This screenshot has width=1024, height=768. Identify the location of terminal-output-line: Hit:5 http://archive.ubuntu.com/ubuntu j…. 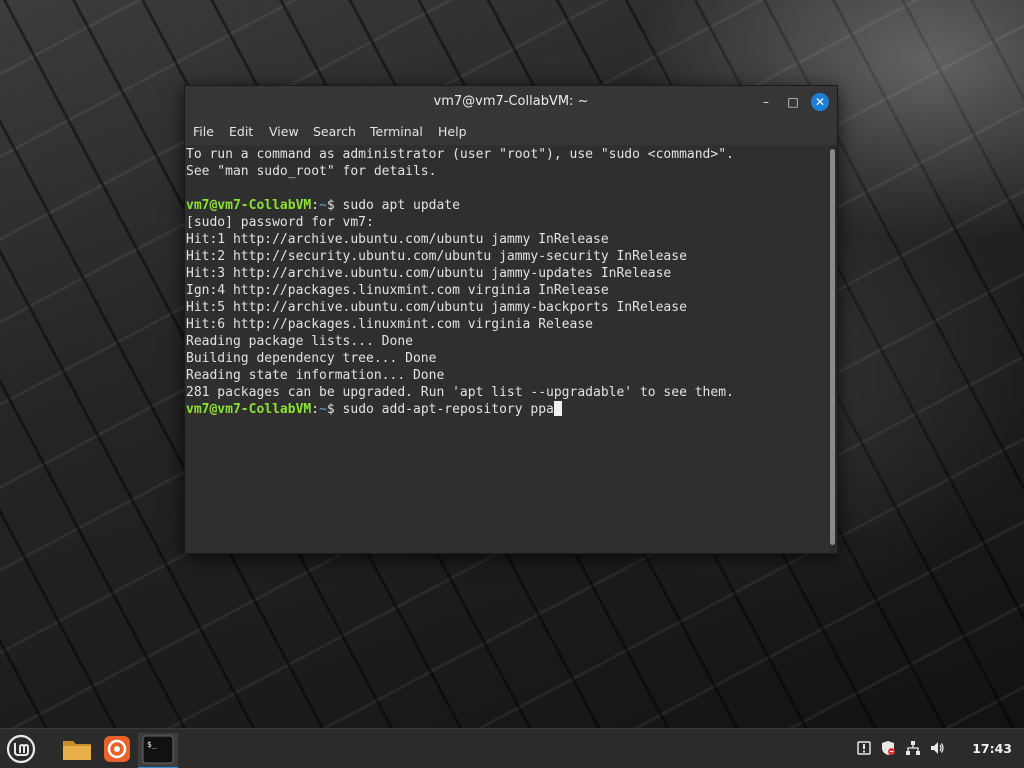
(436, 307).